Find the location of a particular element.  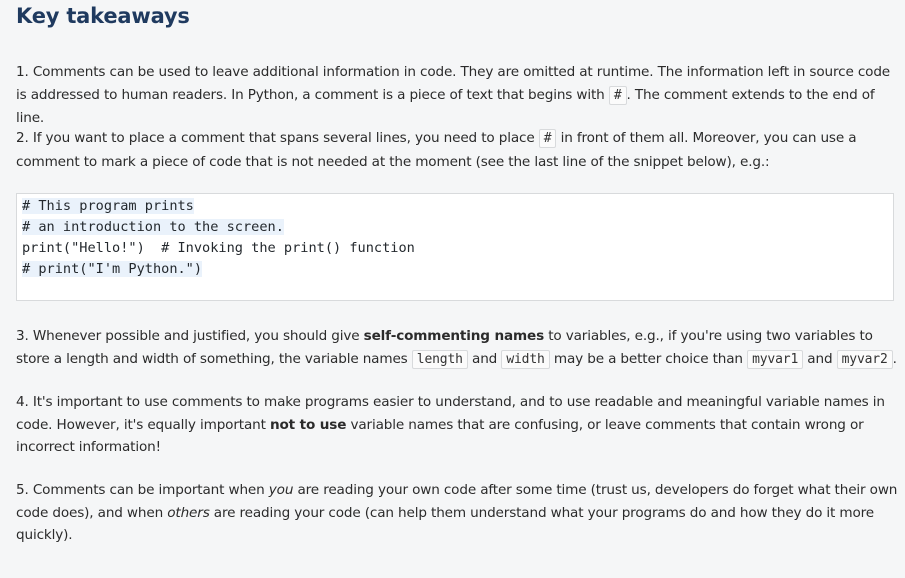

code-line: # an introduction to the screen. is located at coordinates (455, 227).